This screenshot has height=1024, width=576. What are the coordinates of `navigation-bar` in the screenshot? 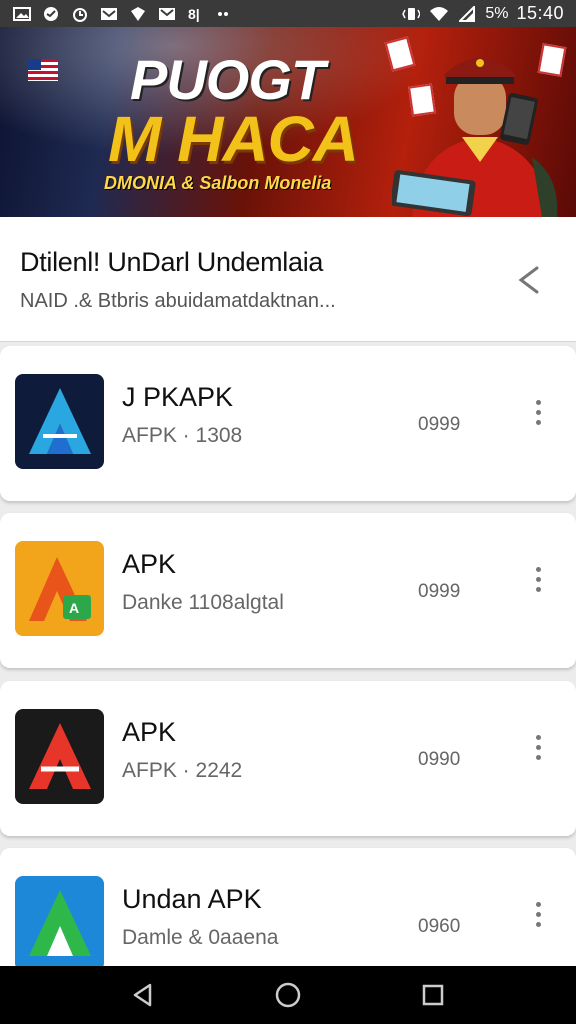 It's located at (288, 995).